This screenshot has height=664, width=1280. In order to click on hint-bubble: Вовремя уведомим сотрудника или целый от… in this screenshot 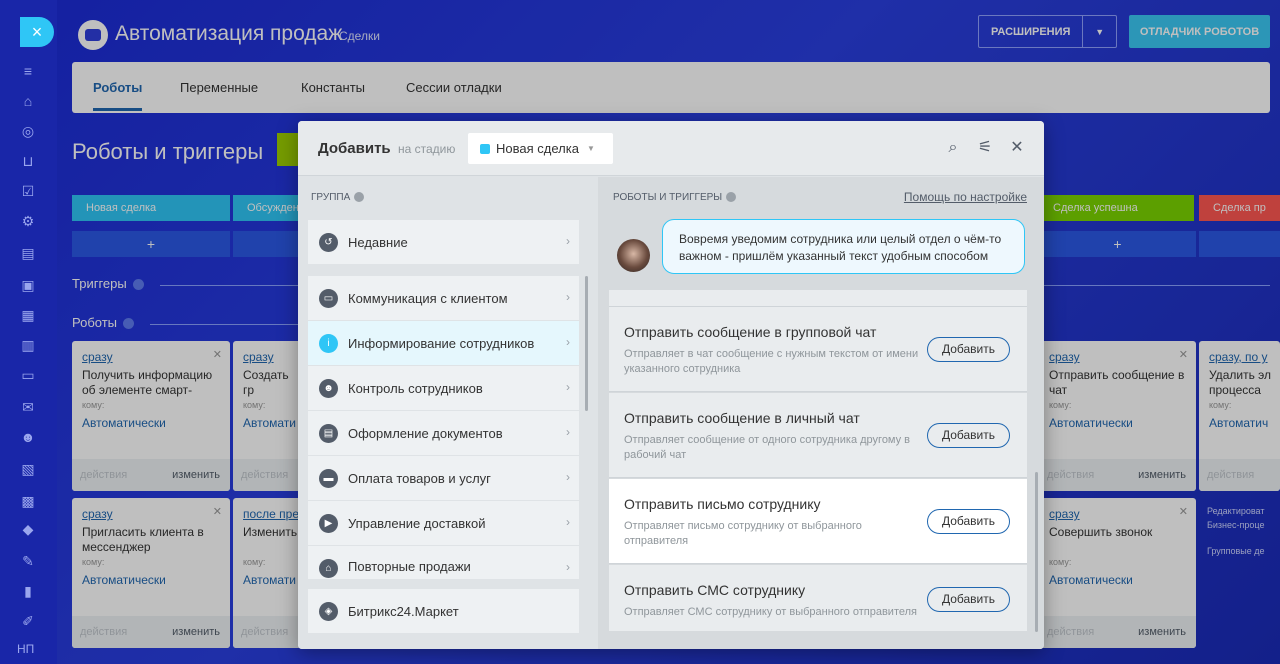, I will do `click(843, 246)`.